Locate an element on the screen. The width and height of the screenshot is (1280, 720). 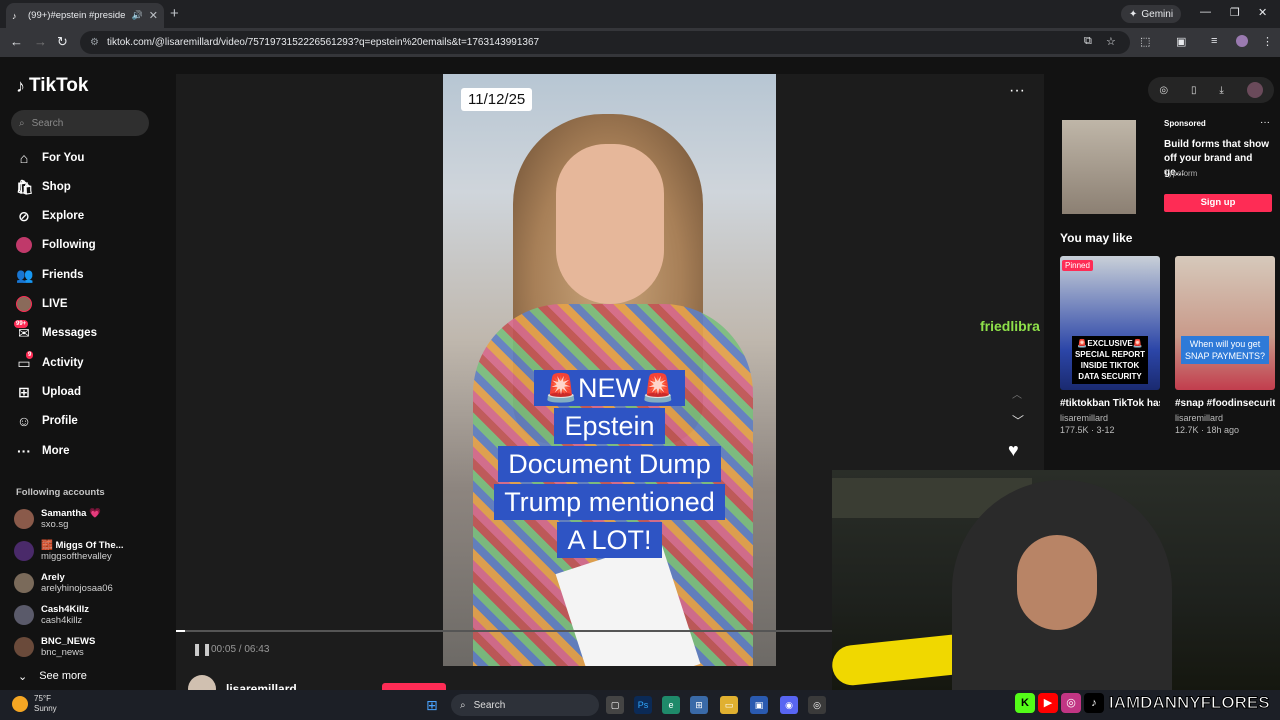
bookmark-star-icon: ☆ is located at coordinates (1111, 41).